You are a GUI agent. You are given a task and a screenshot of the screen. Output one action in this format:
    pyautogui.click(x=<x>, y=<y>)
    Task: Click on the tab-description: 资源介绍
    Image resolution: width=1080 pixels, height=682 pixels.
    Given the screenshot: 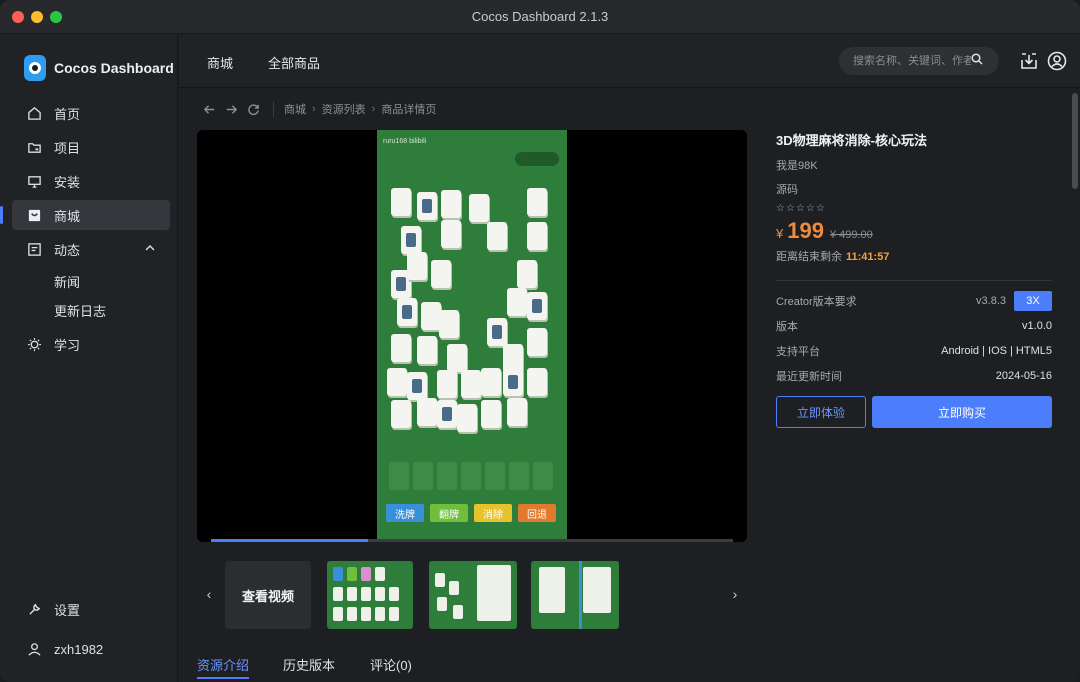 What is the action you would take?
    pyautogui.click(x=223, y=667)
    